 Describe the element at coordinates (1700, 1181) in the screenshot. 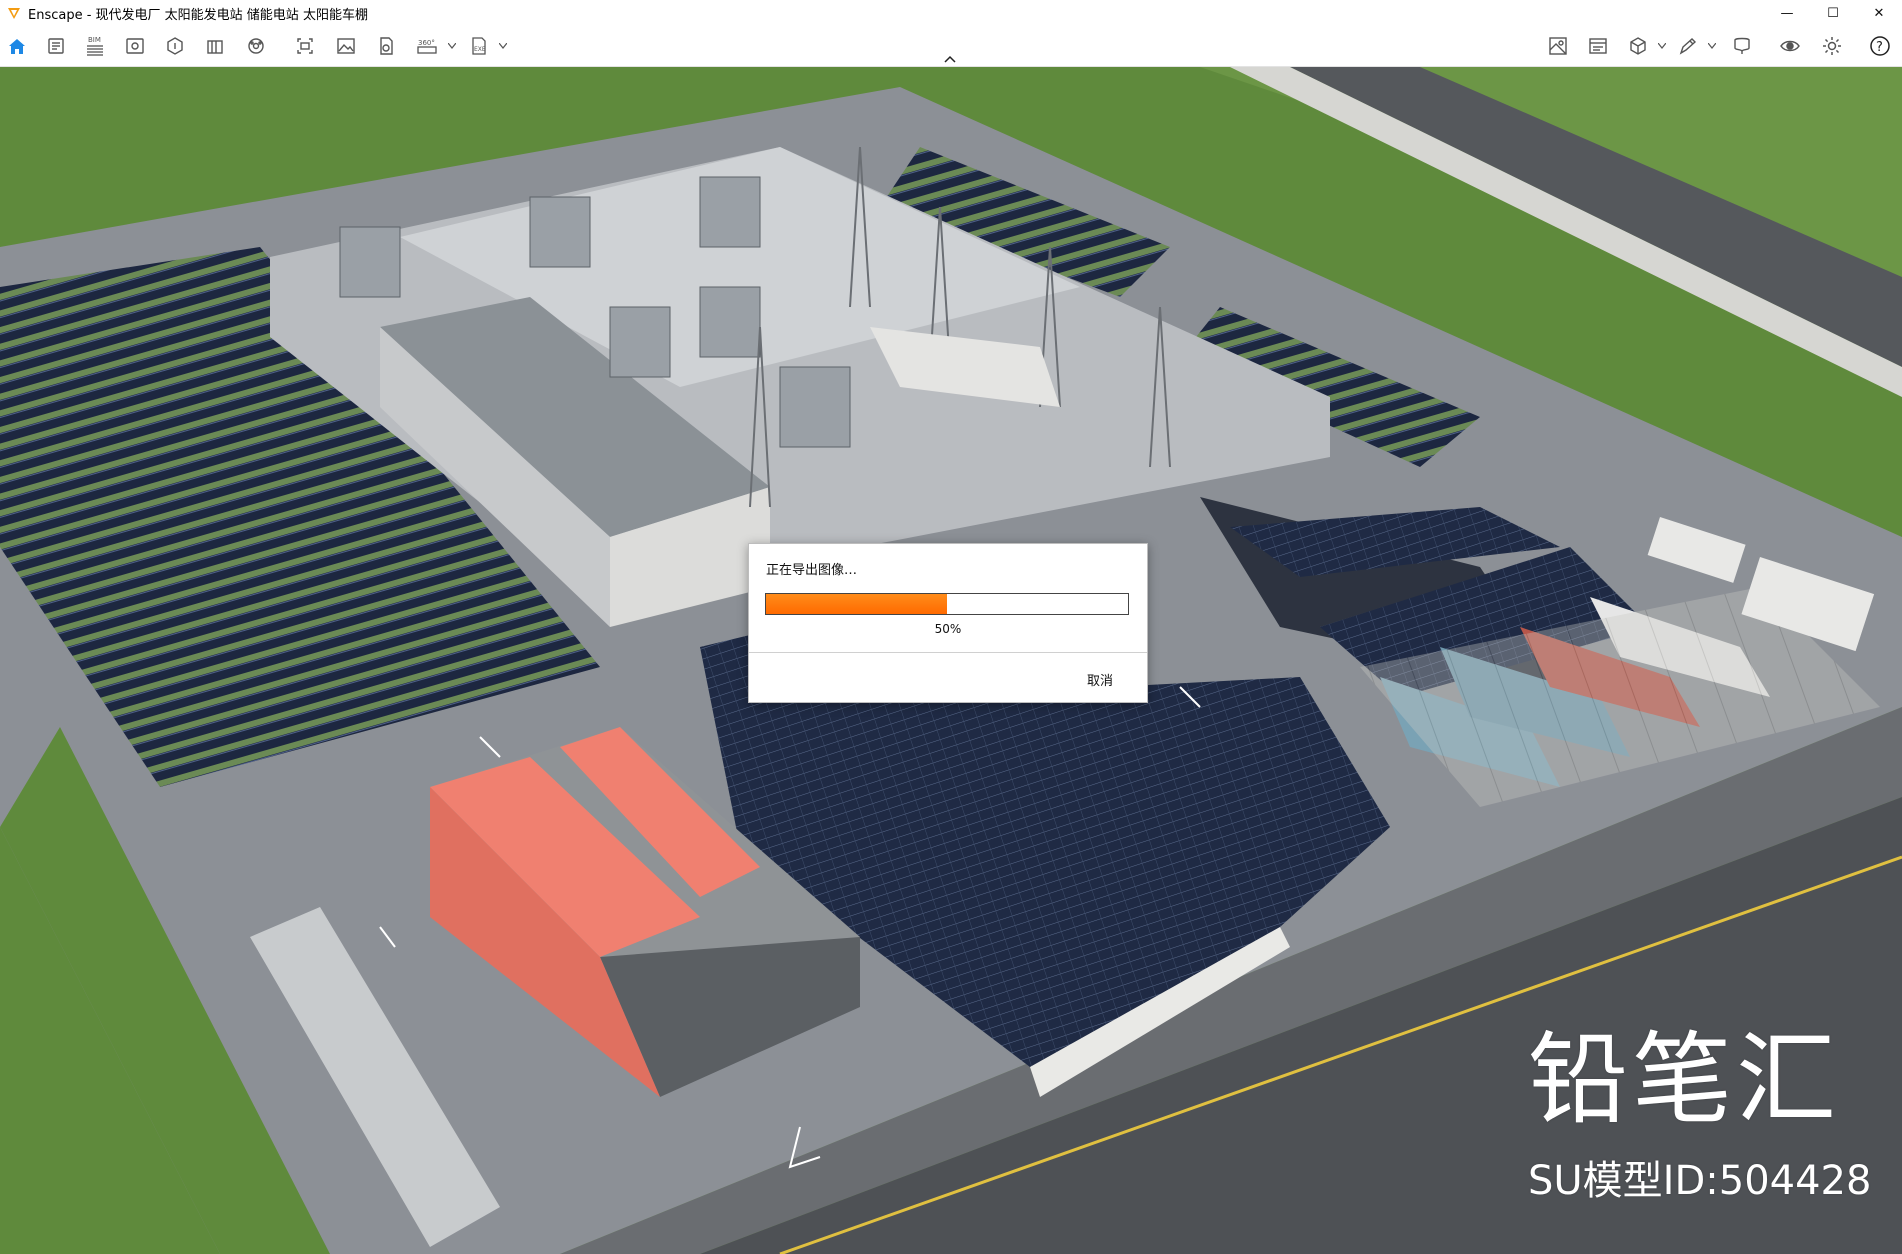

I see `model-id-watermark: SU模型ID:504428` at that location.